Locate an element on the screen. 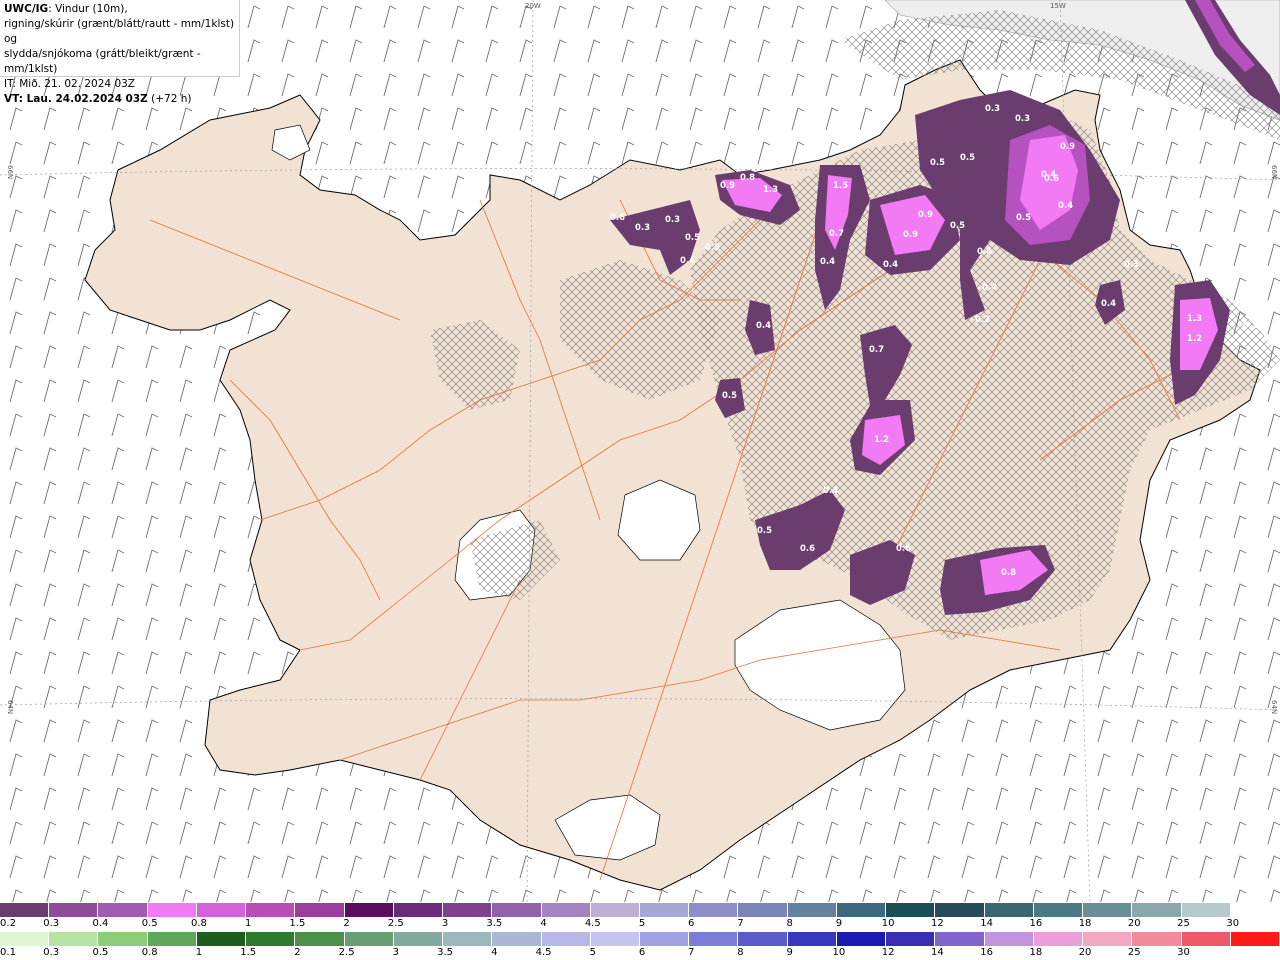  scale-tick-label: 18 is located at coordinates (1036, 952).